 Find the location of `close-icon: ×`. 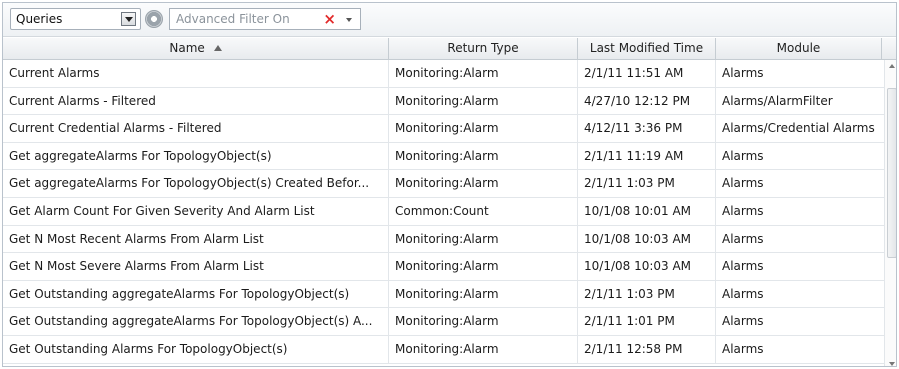

close-icon: × is located at coordinates (329, 19).